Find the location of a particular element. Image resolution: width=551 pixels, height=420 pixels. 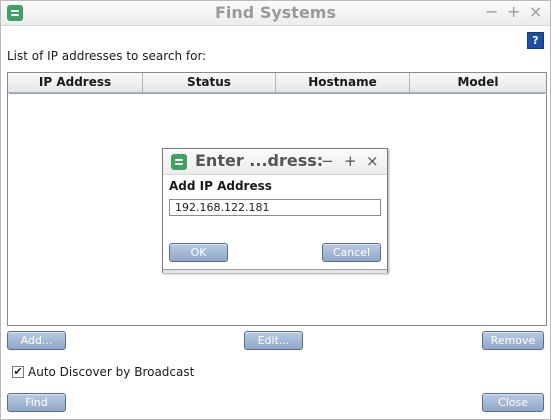

ip-address-input is located at coordinates (275, 207).